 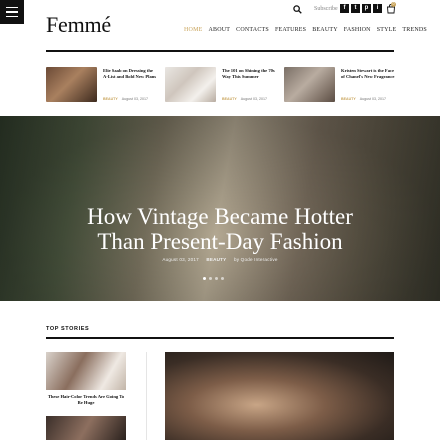 What do you see at coordinates (361, 8) in the screenshot?
I see `social-links: f t p i` at bounding box center [361, 8].